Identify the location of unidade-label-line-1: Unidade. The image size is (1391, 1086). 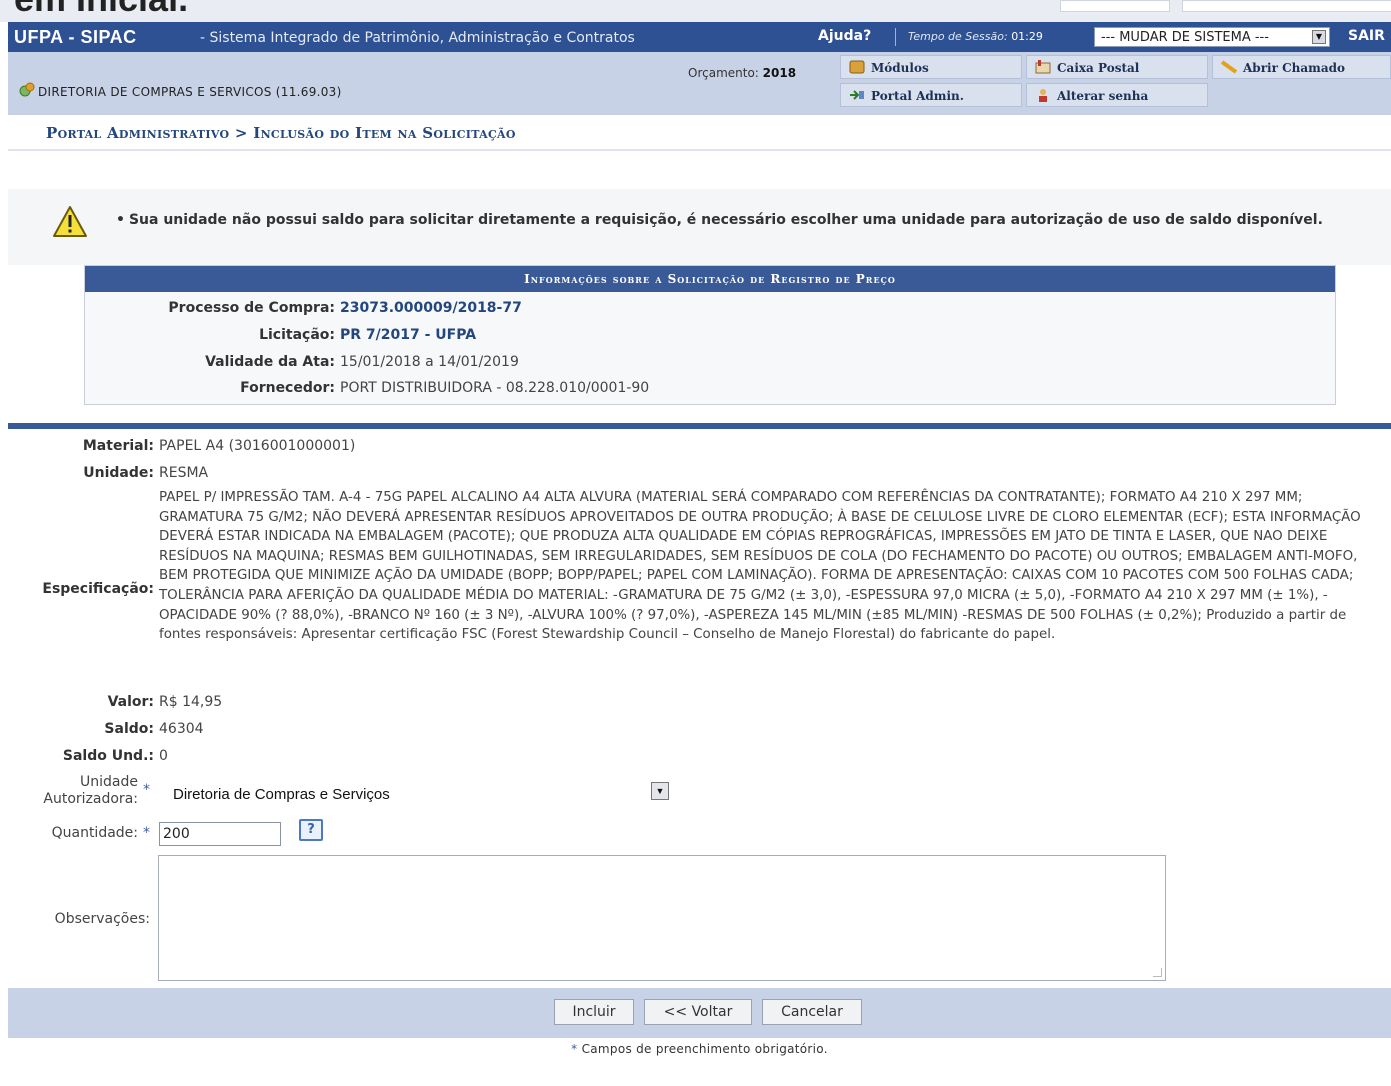
(109, 782).